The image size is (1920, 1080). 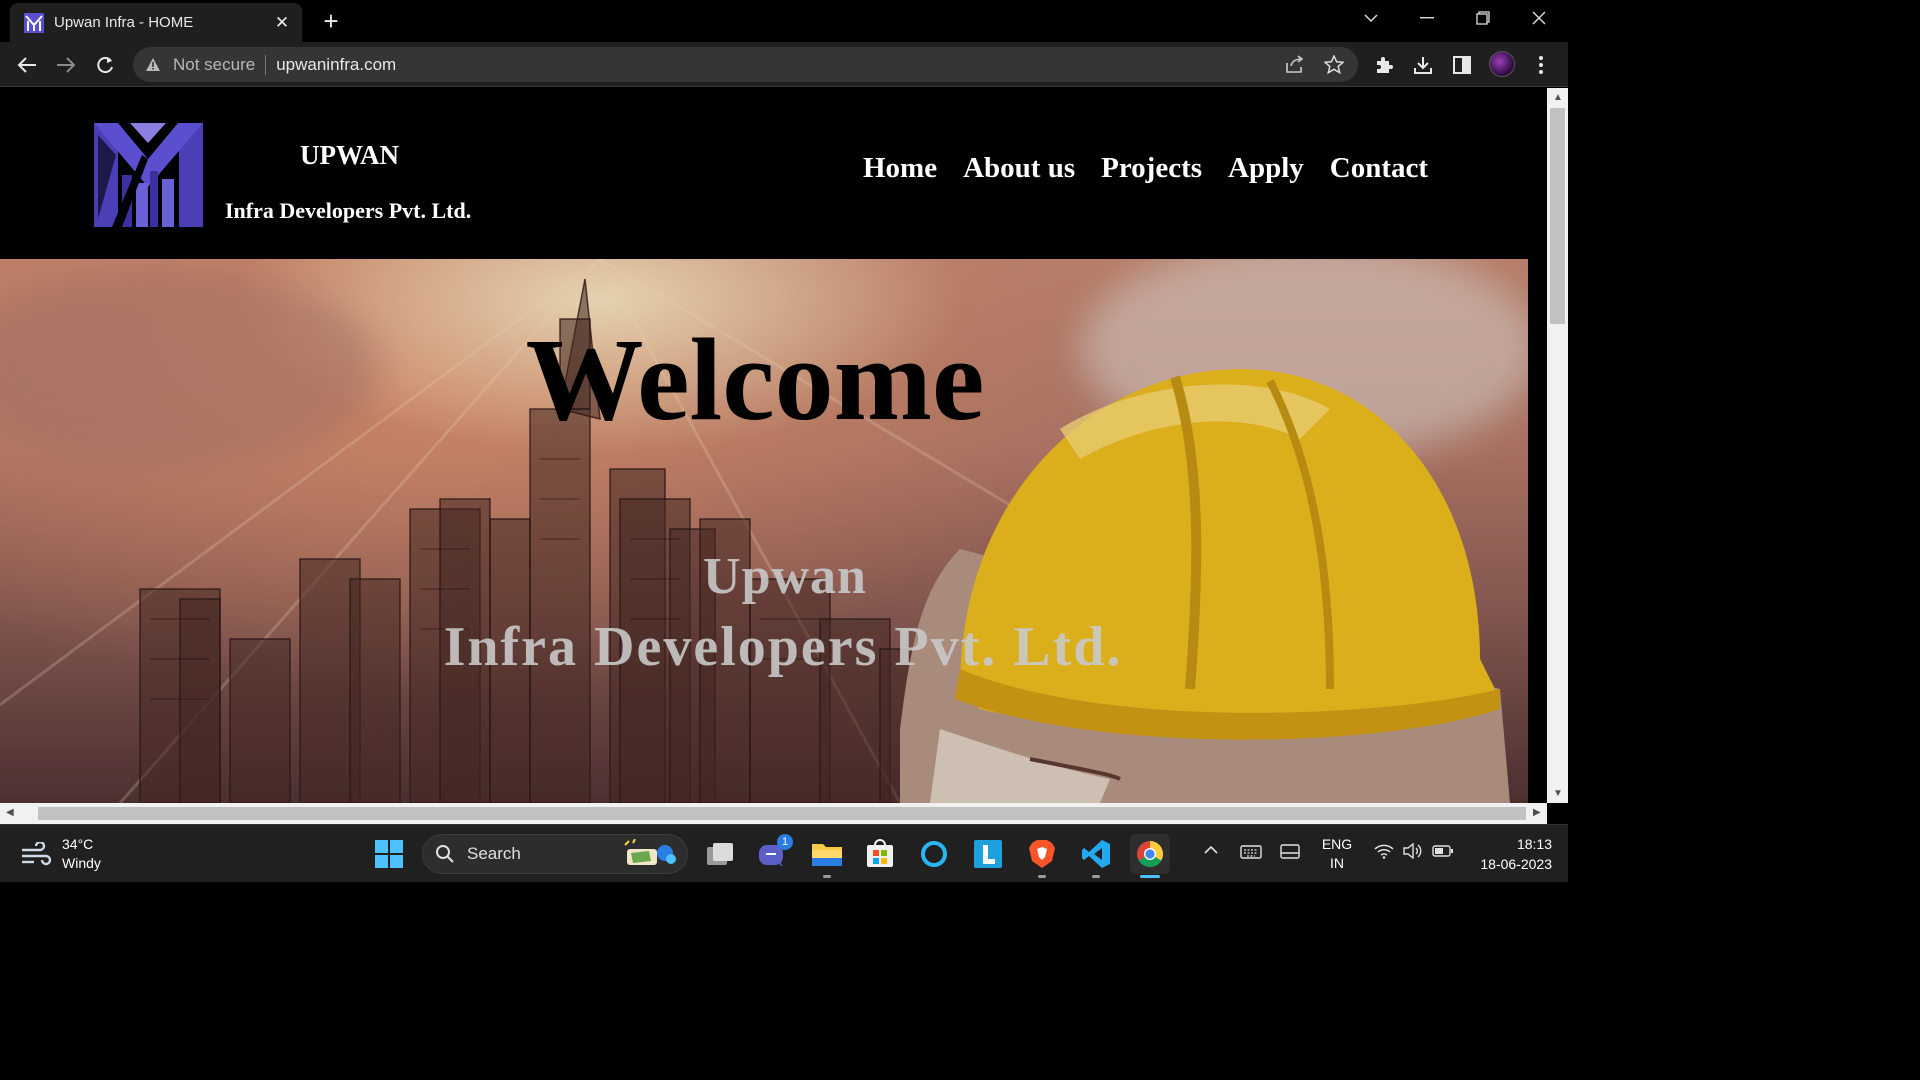 I want to click on tab-search-icon, so click(x=1371, y=18).